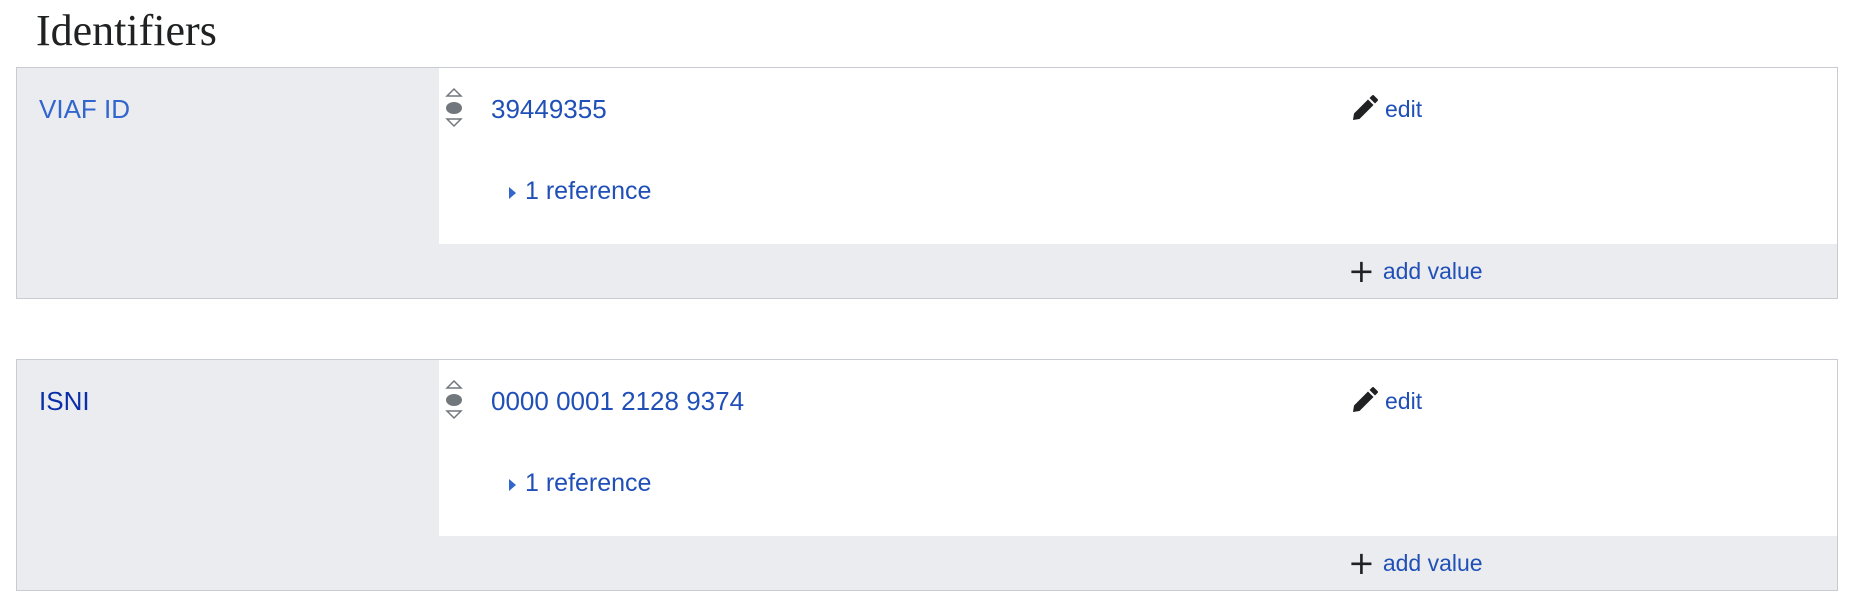 This screenshot has height=616, width=1854. I want to click on identifier-value-link: 39449355, so click(549, 109).